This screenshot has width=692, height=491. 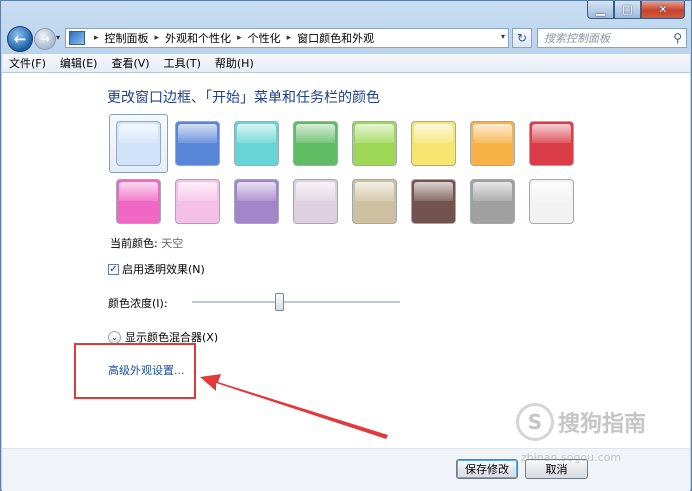 What do you see at coordinates (127, 38) in the screenshot?
I see `breadcrumb-control-panel: 控制面板` at bounding box center [127, 38].